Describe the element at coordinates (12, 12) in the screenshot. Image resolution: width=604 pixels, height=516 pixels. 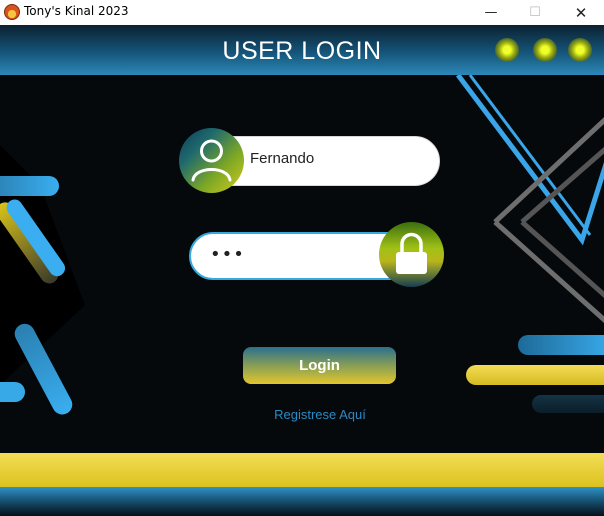
I see `app-logo-icon` at that location.